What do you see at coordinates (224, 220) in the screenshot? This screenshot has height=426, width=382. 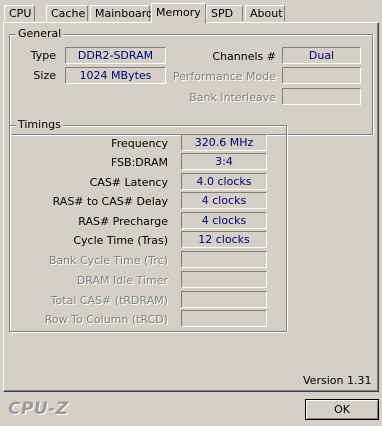 I see `ras-precharge-value: 4 clocks` at bounding box center [224, 220].